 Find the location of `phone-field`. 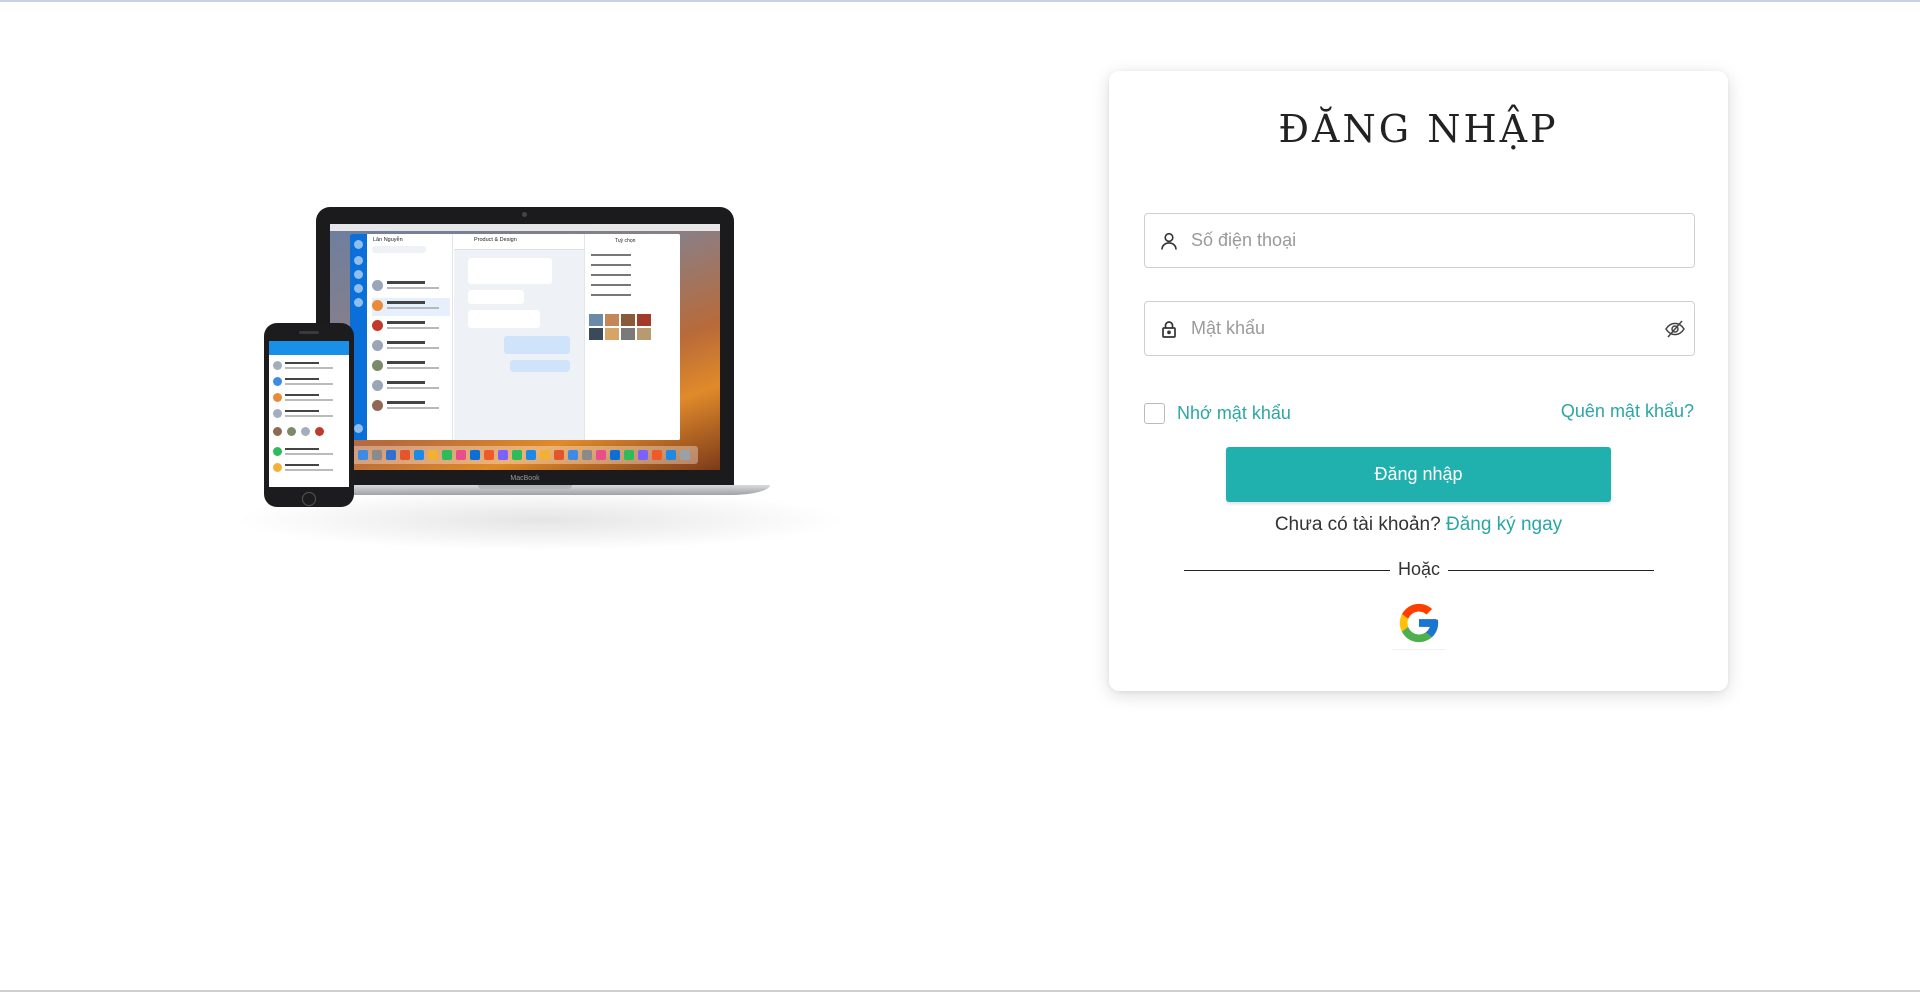

phone-field is located at coordinates (1419, 240).